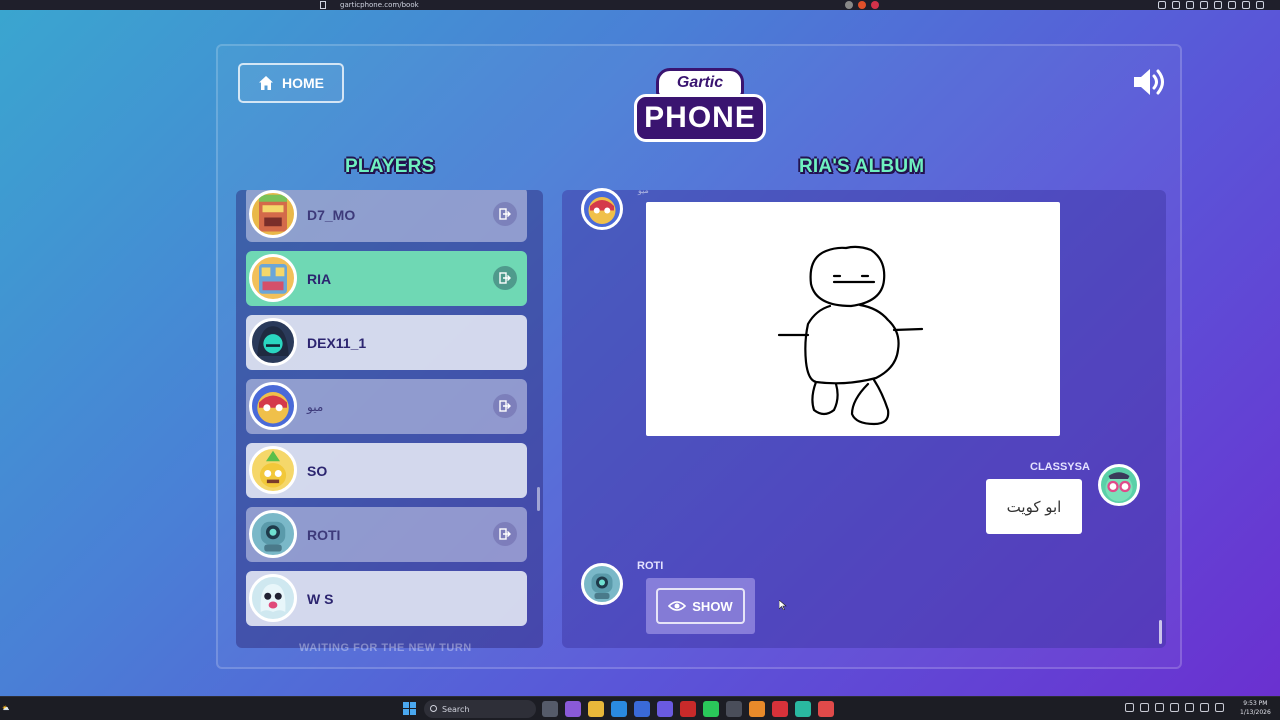  I want to click on drawing-author: ميو, so click(643, 190).